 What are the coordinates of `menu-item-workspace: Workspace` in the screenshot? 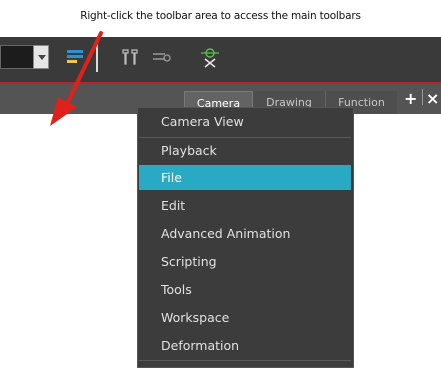 It's located at (245, 317).